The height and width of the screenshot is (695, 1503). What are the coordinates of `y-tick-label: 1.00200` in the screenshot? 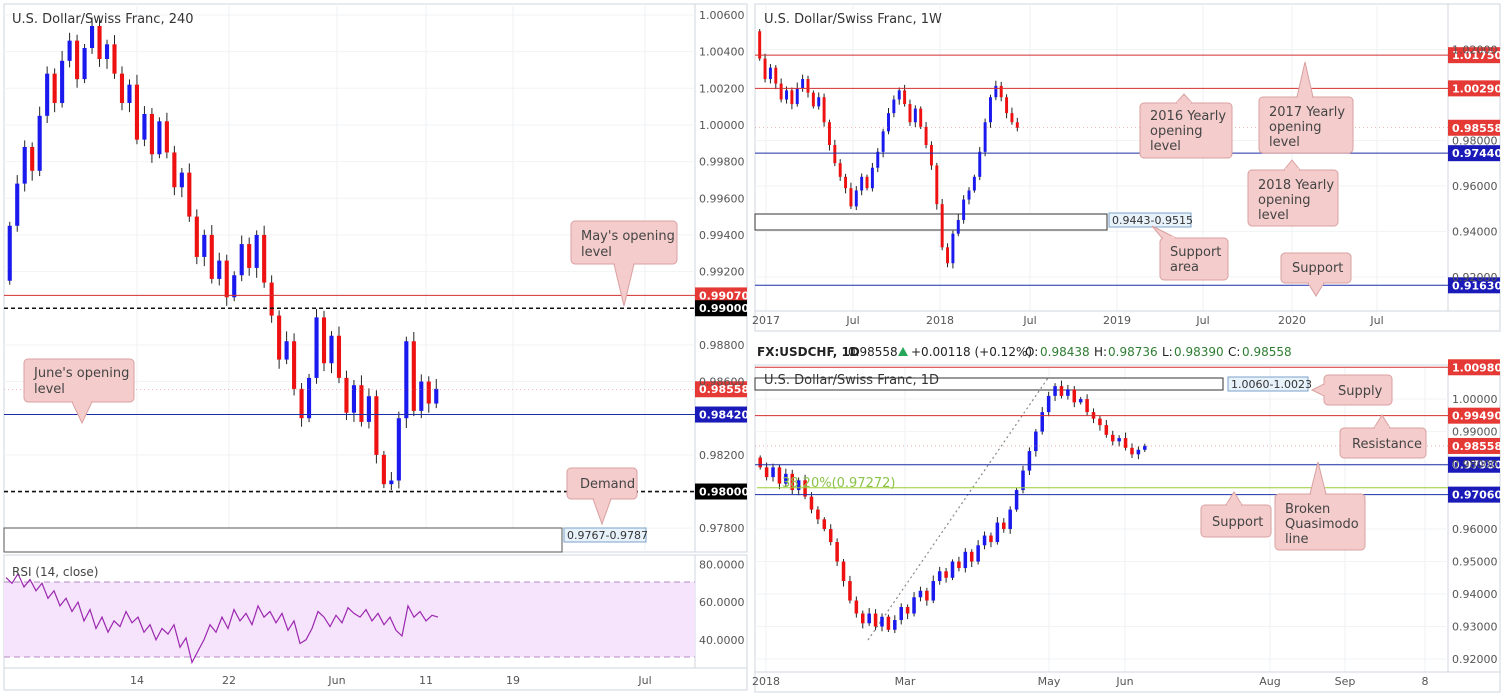 It's located at (722, 88).